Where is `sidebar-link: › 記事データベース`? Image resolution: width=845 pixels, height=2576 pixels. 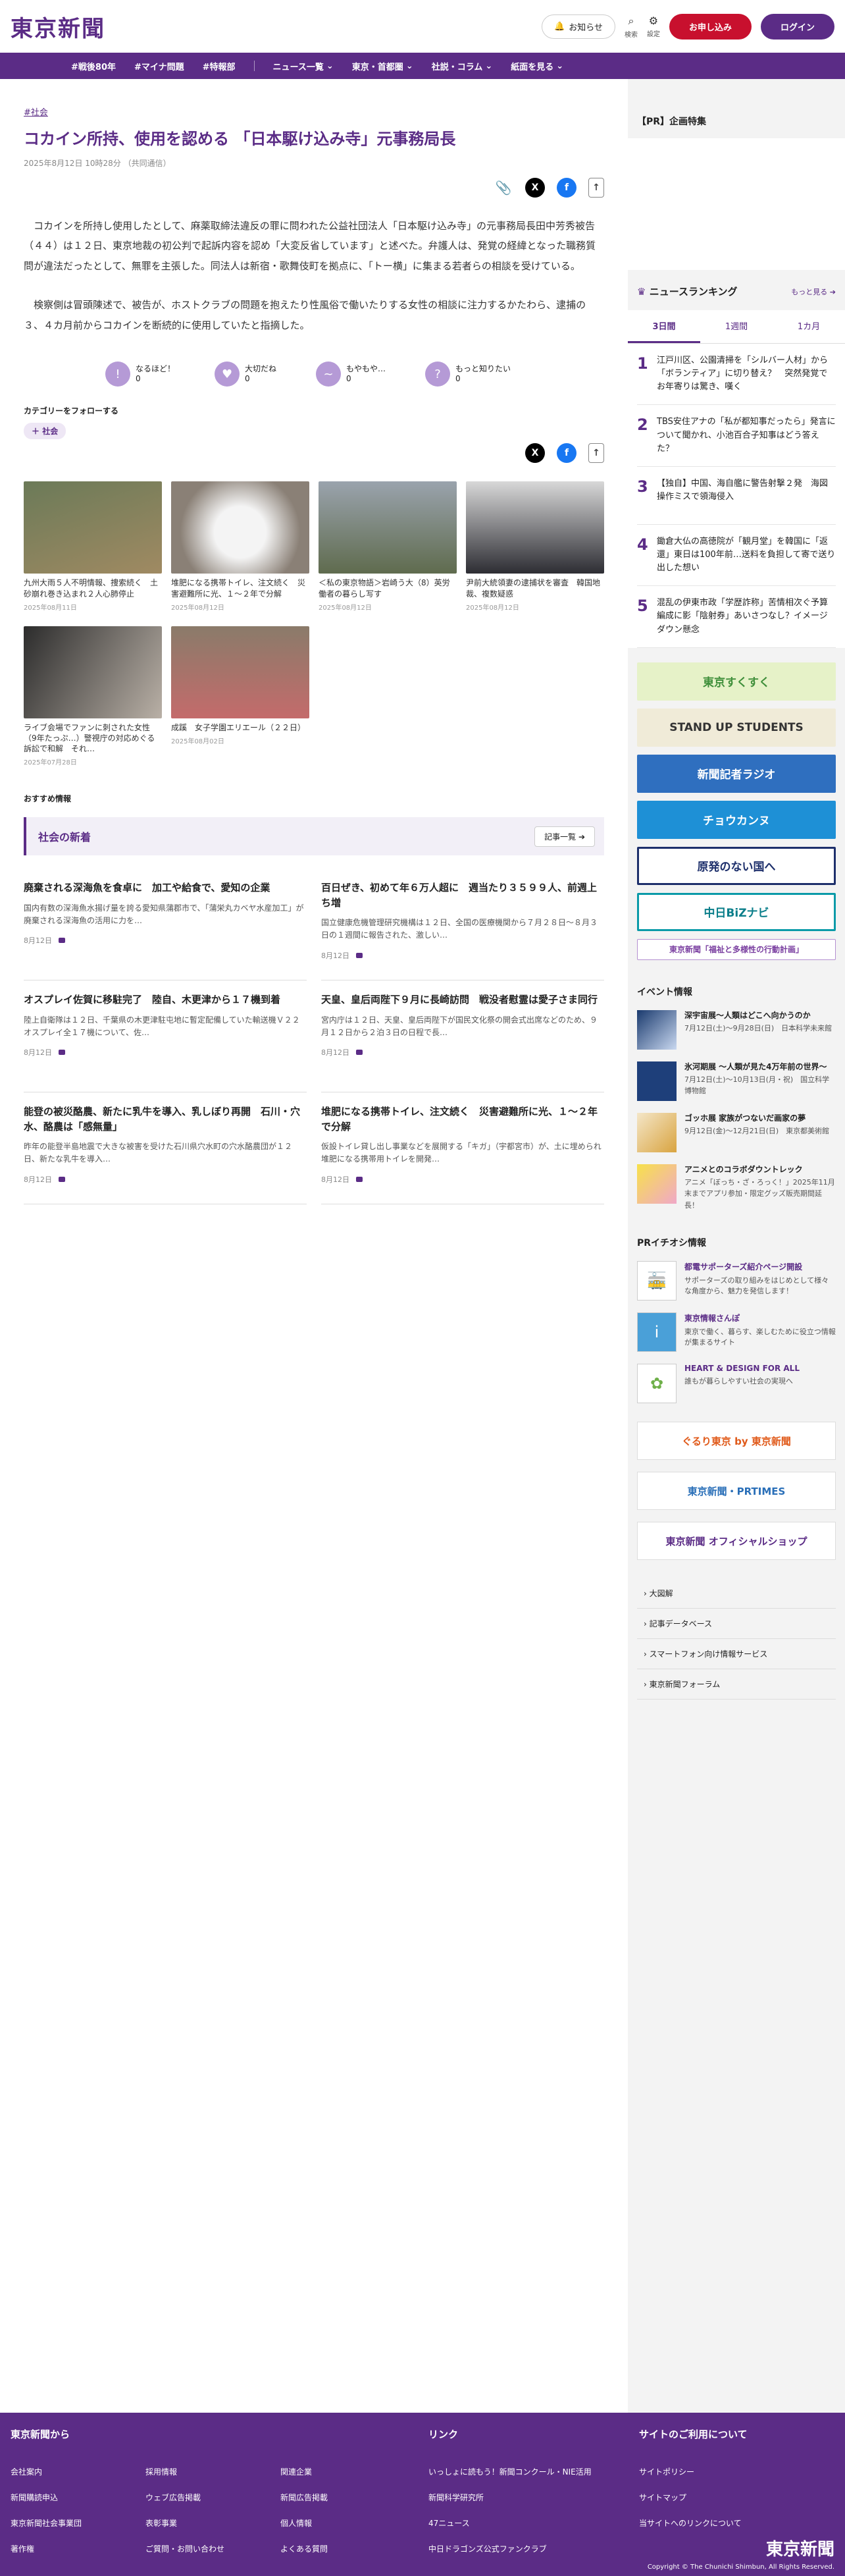
sidebar-link: › 記事データベース is located at coordinates (737, 1624).